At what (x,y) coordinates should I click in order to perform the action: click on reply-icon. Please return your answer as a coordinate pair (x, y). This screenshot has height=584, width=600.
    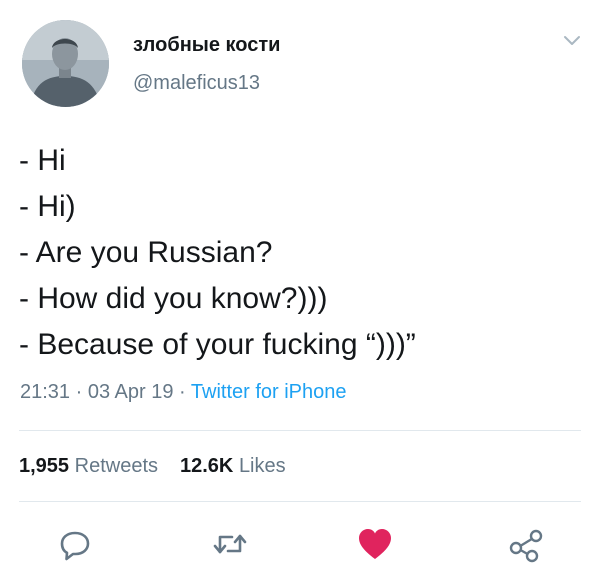
    Looking at the image, I should click on (75, 546).